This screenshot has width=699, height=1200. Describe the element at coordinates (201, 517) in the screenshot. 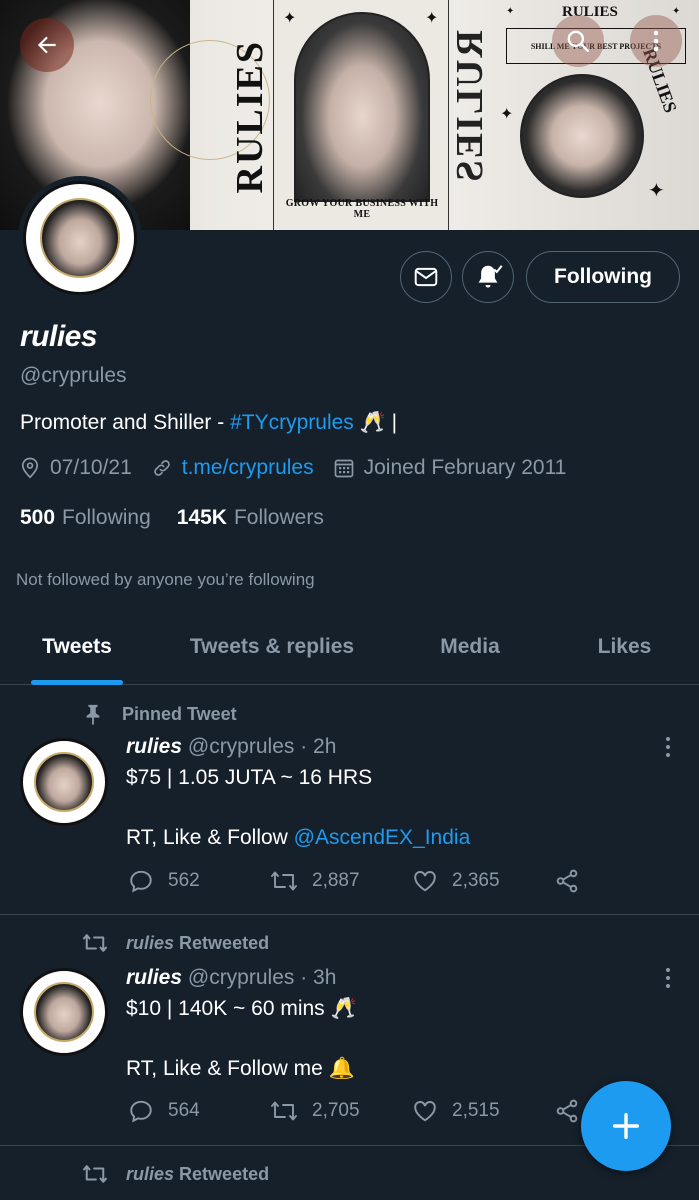

I see `followers-count: 145K` at that location.